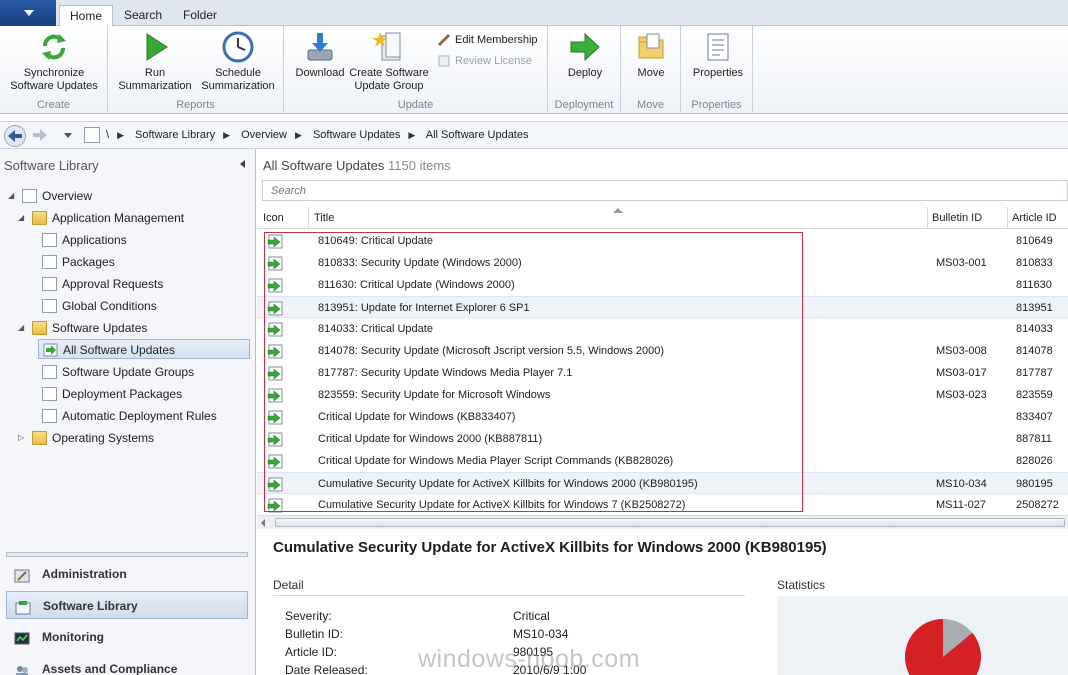  I want to click on cell-article-id: 814033, so click(1034, 329).